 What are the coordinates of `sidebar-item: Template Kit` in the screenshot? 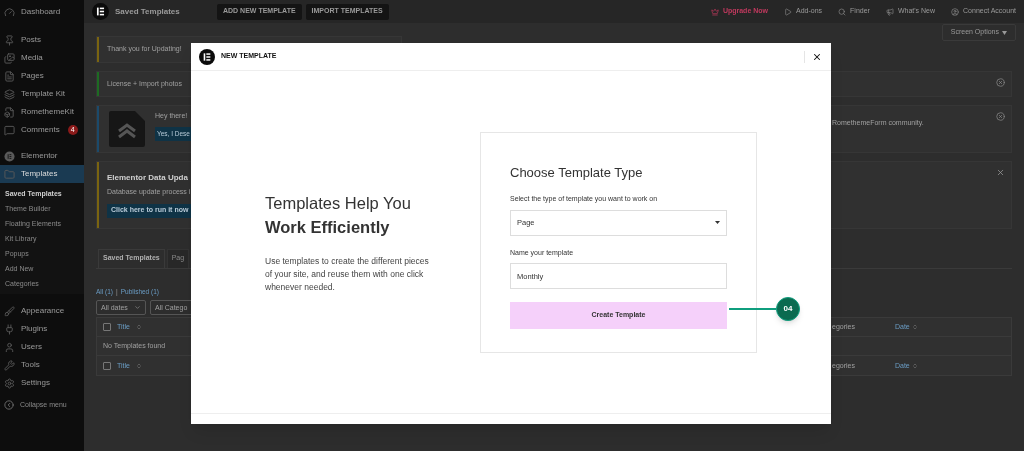 It's located at (42, 94).